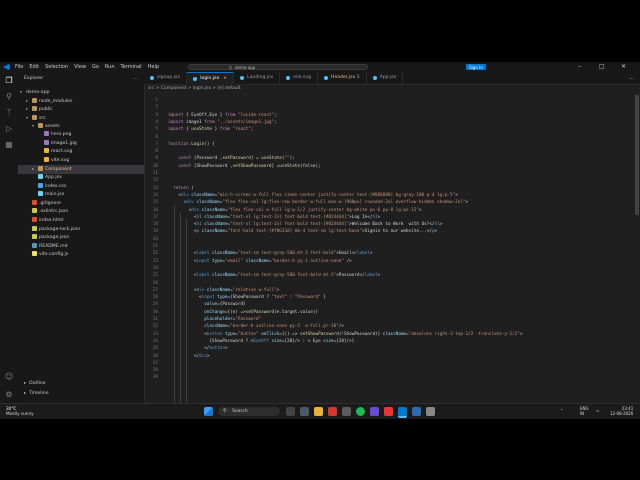 This screenshot has width=640, height=480. I want to click on menu-file: File, so click(19, 67).